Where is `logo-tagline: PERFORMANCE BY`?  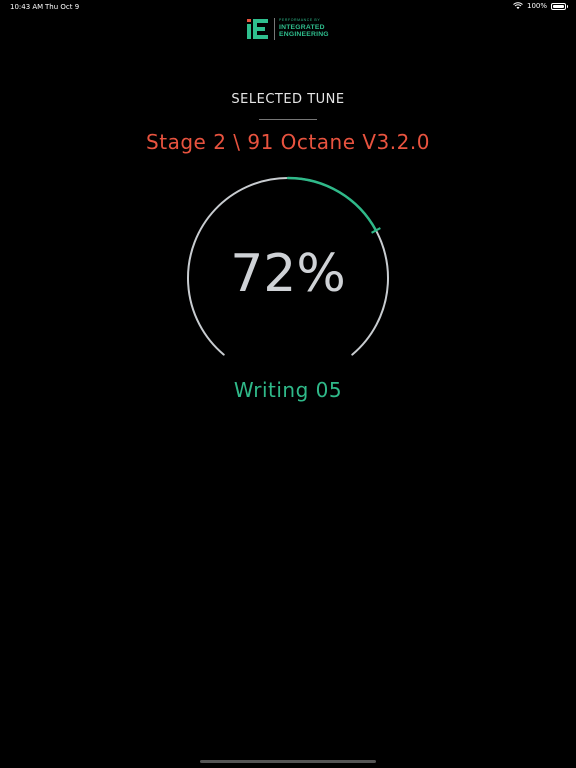
logo-tagline: PERFORMANCE BY is located at coordinates (300, 20).